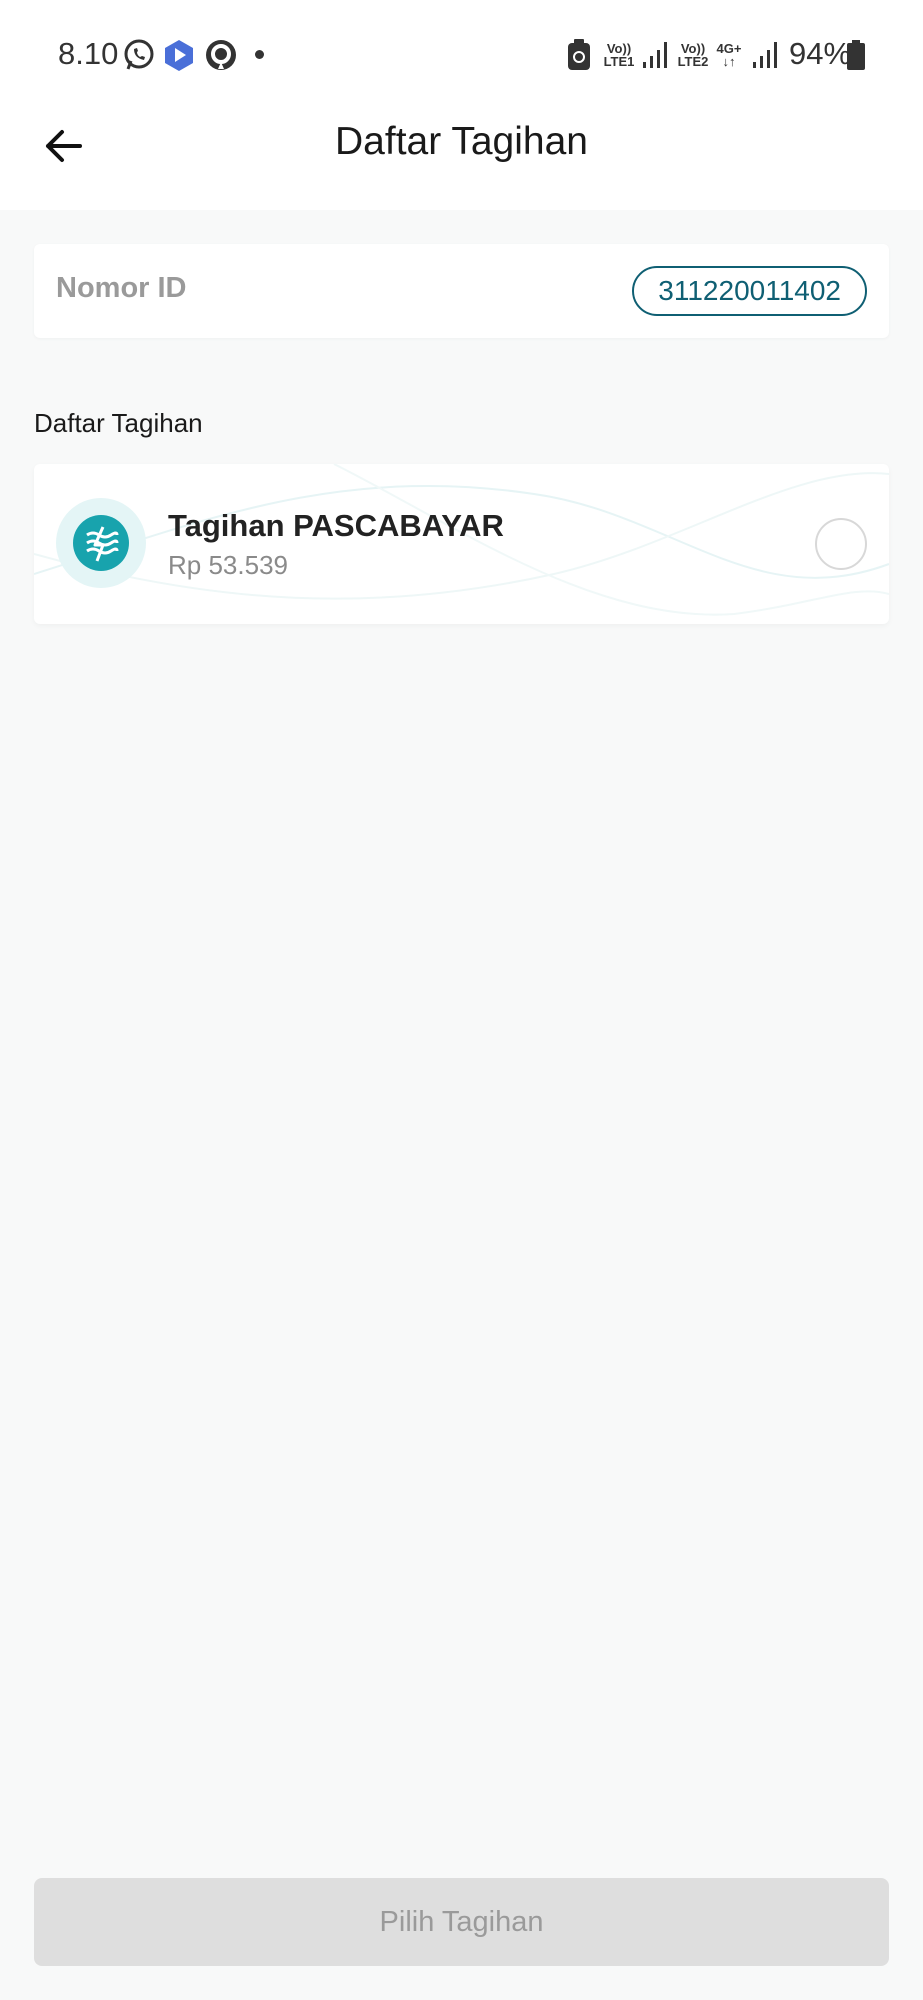 This screenshot has width=923, height=2000. What do you see at coordinates (118, 423) in the screenshot?
I see `bill-list-heading: Daftar Tagihan` at bounding box center [118, 423].